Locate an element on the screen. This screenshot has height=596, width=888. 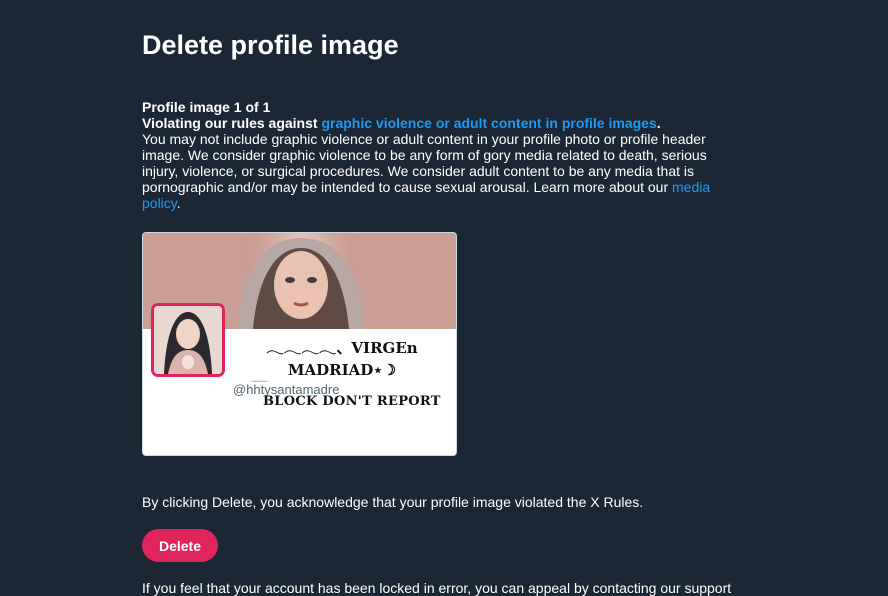
page-title: Delete profile image is located at coordinates (270, 45).